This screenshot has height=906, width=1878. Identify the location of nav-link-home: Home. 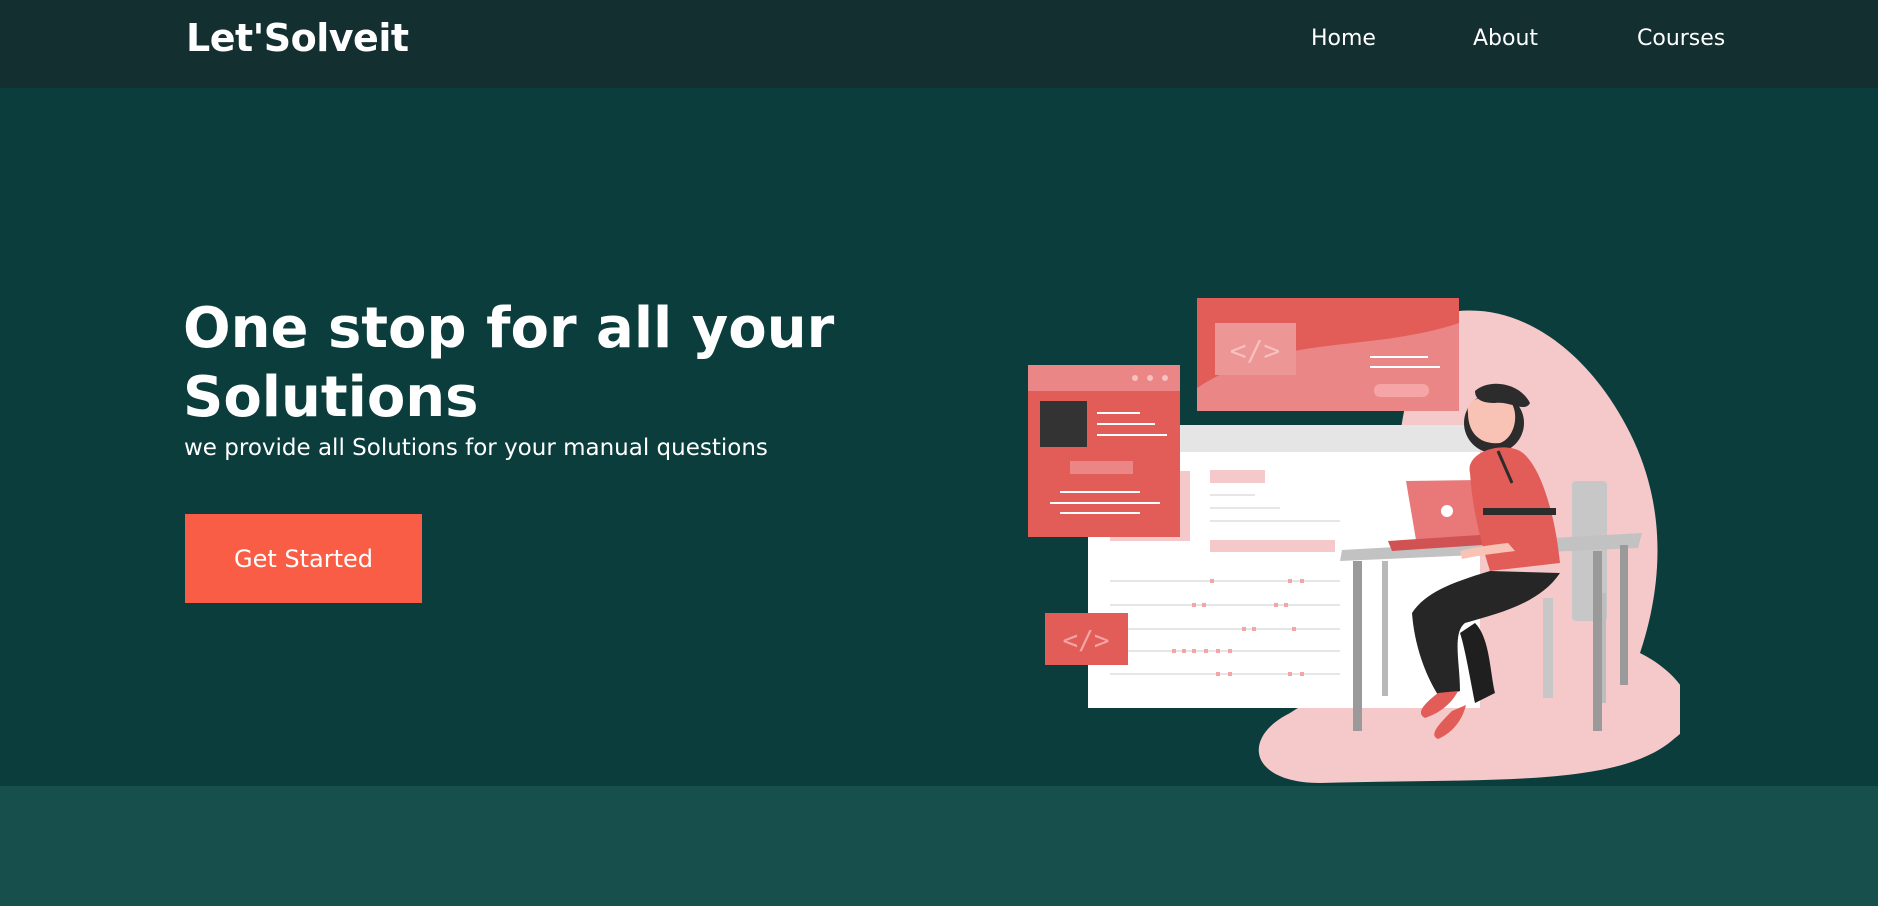
(1343, 38).